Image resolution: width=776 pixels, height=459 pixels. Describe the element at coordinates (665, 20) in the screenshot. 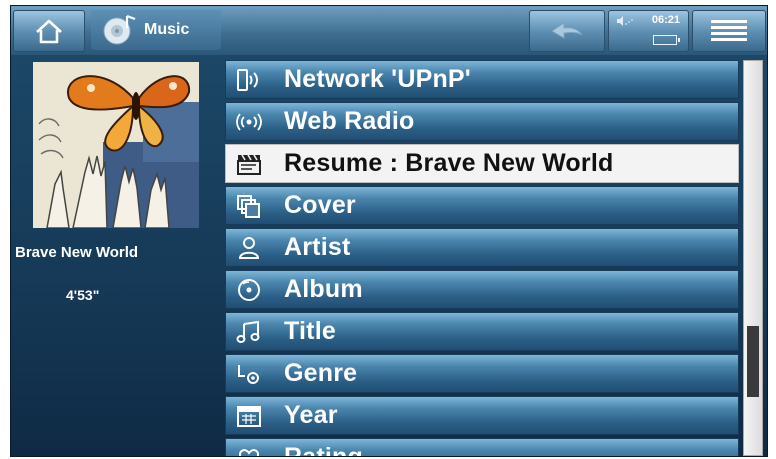

I see `clock: 06:21` at that location.